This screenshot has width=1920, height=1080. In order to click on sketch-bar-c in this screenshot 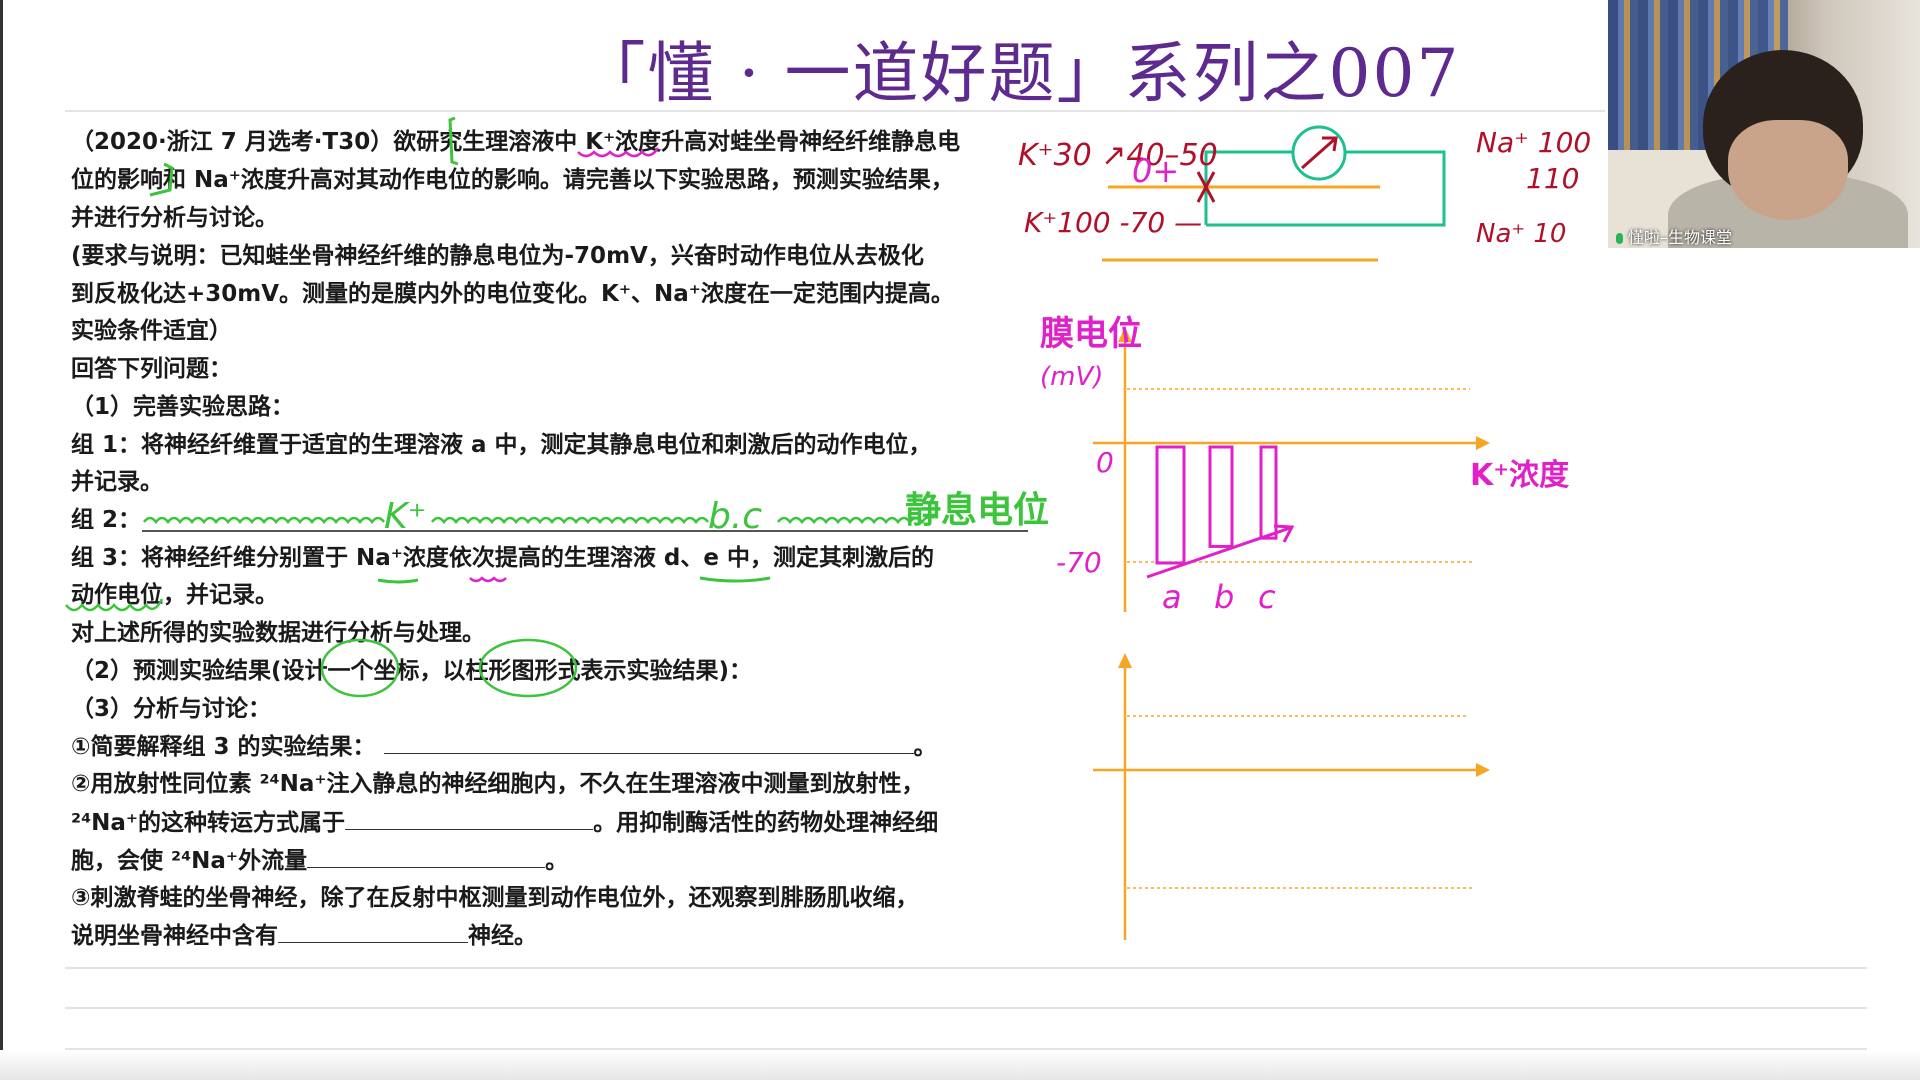, I will do `click(1268, 492)`.